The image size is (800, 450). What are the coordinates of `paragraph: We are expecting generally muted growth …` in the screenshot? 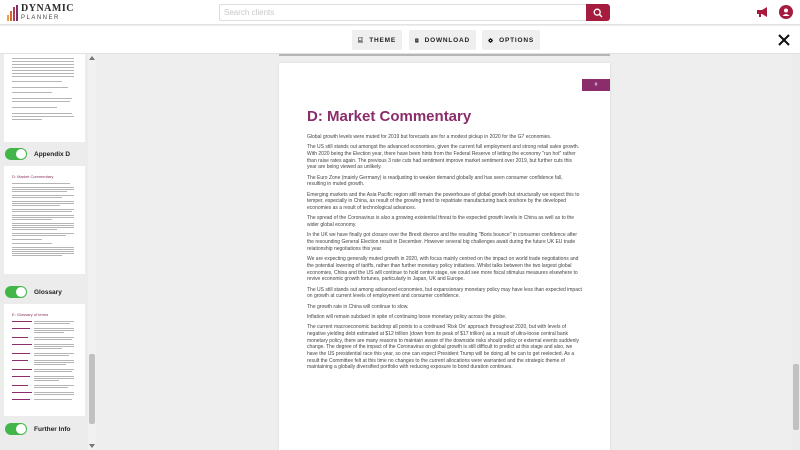 It's located at (443, 269).